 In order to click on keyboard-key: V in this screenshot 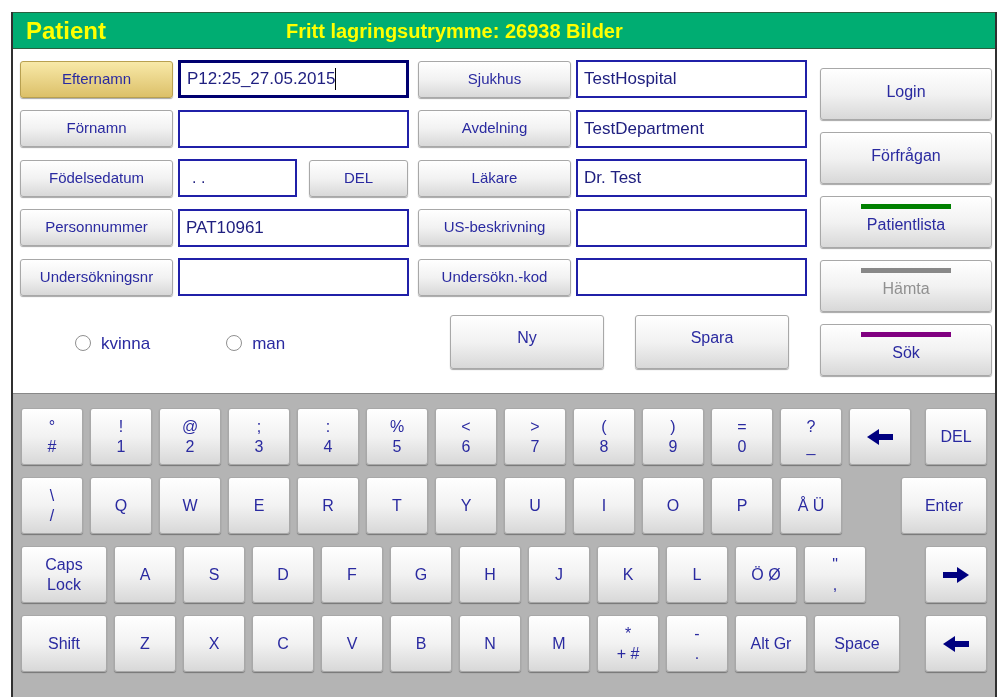, I will do `click(352, 643)`.